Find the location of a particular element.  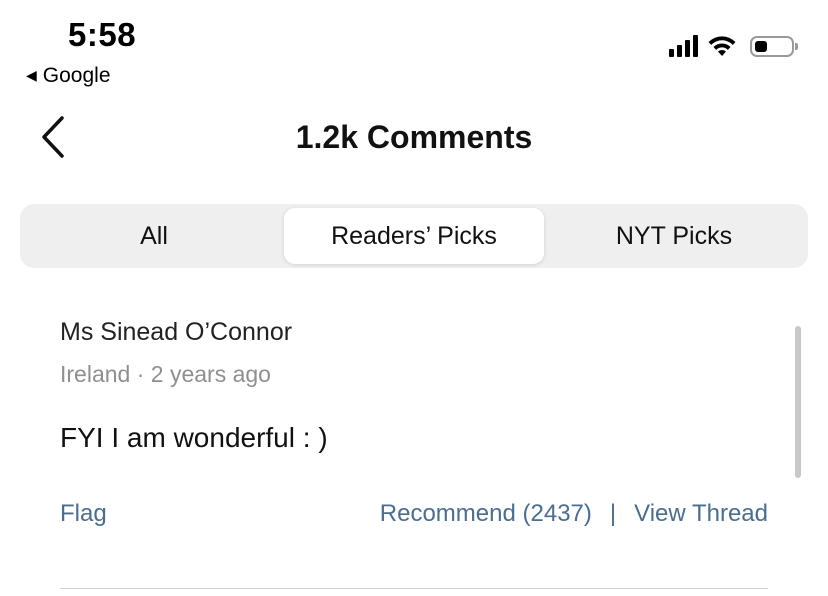

back-app-label: Google is located at coordinates (76, 75).